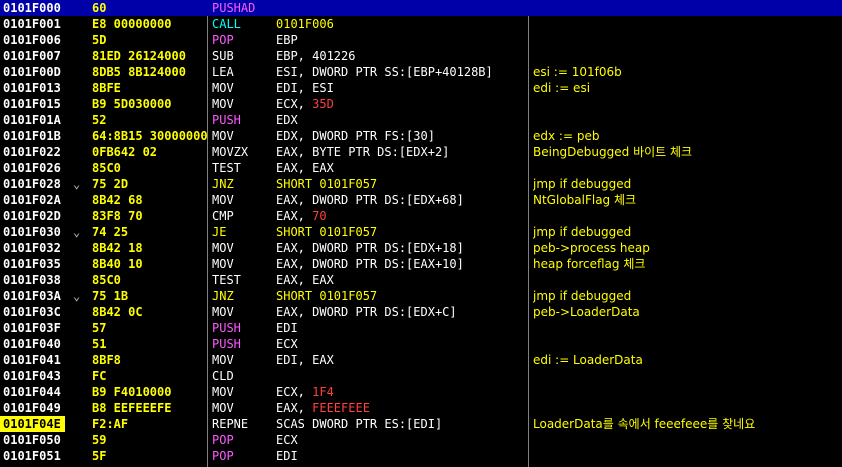 Image resolution: width=842 pixels, height=467 pixels. Describe the element at coordinates (589, 264) in the screenshot. I see `comment-cell: heap forceflag 체크` at that location.